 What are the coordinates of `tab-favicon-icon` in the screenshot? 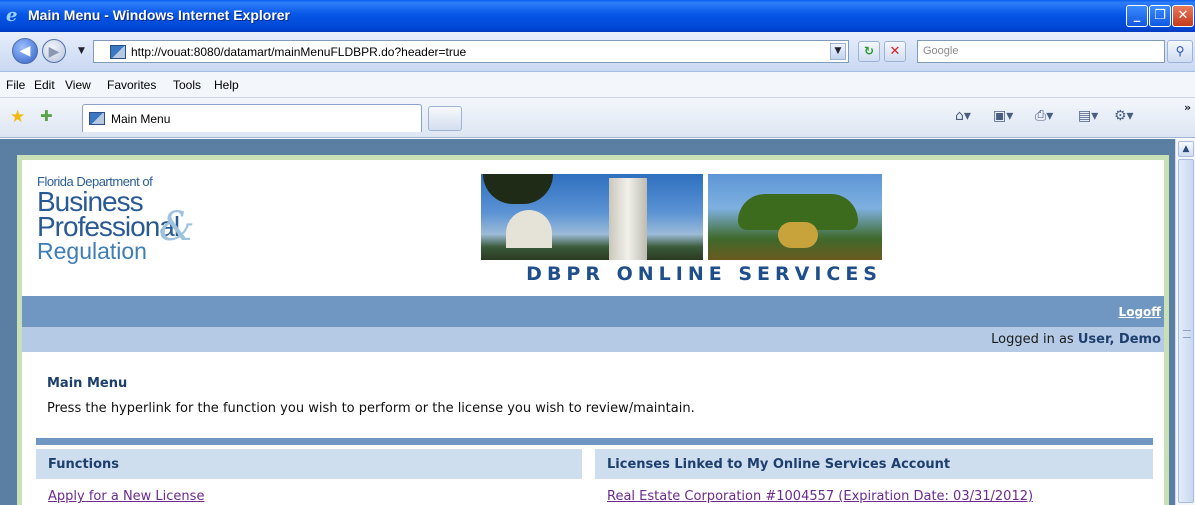 It's located at (97, 118).